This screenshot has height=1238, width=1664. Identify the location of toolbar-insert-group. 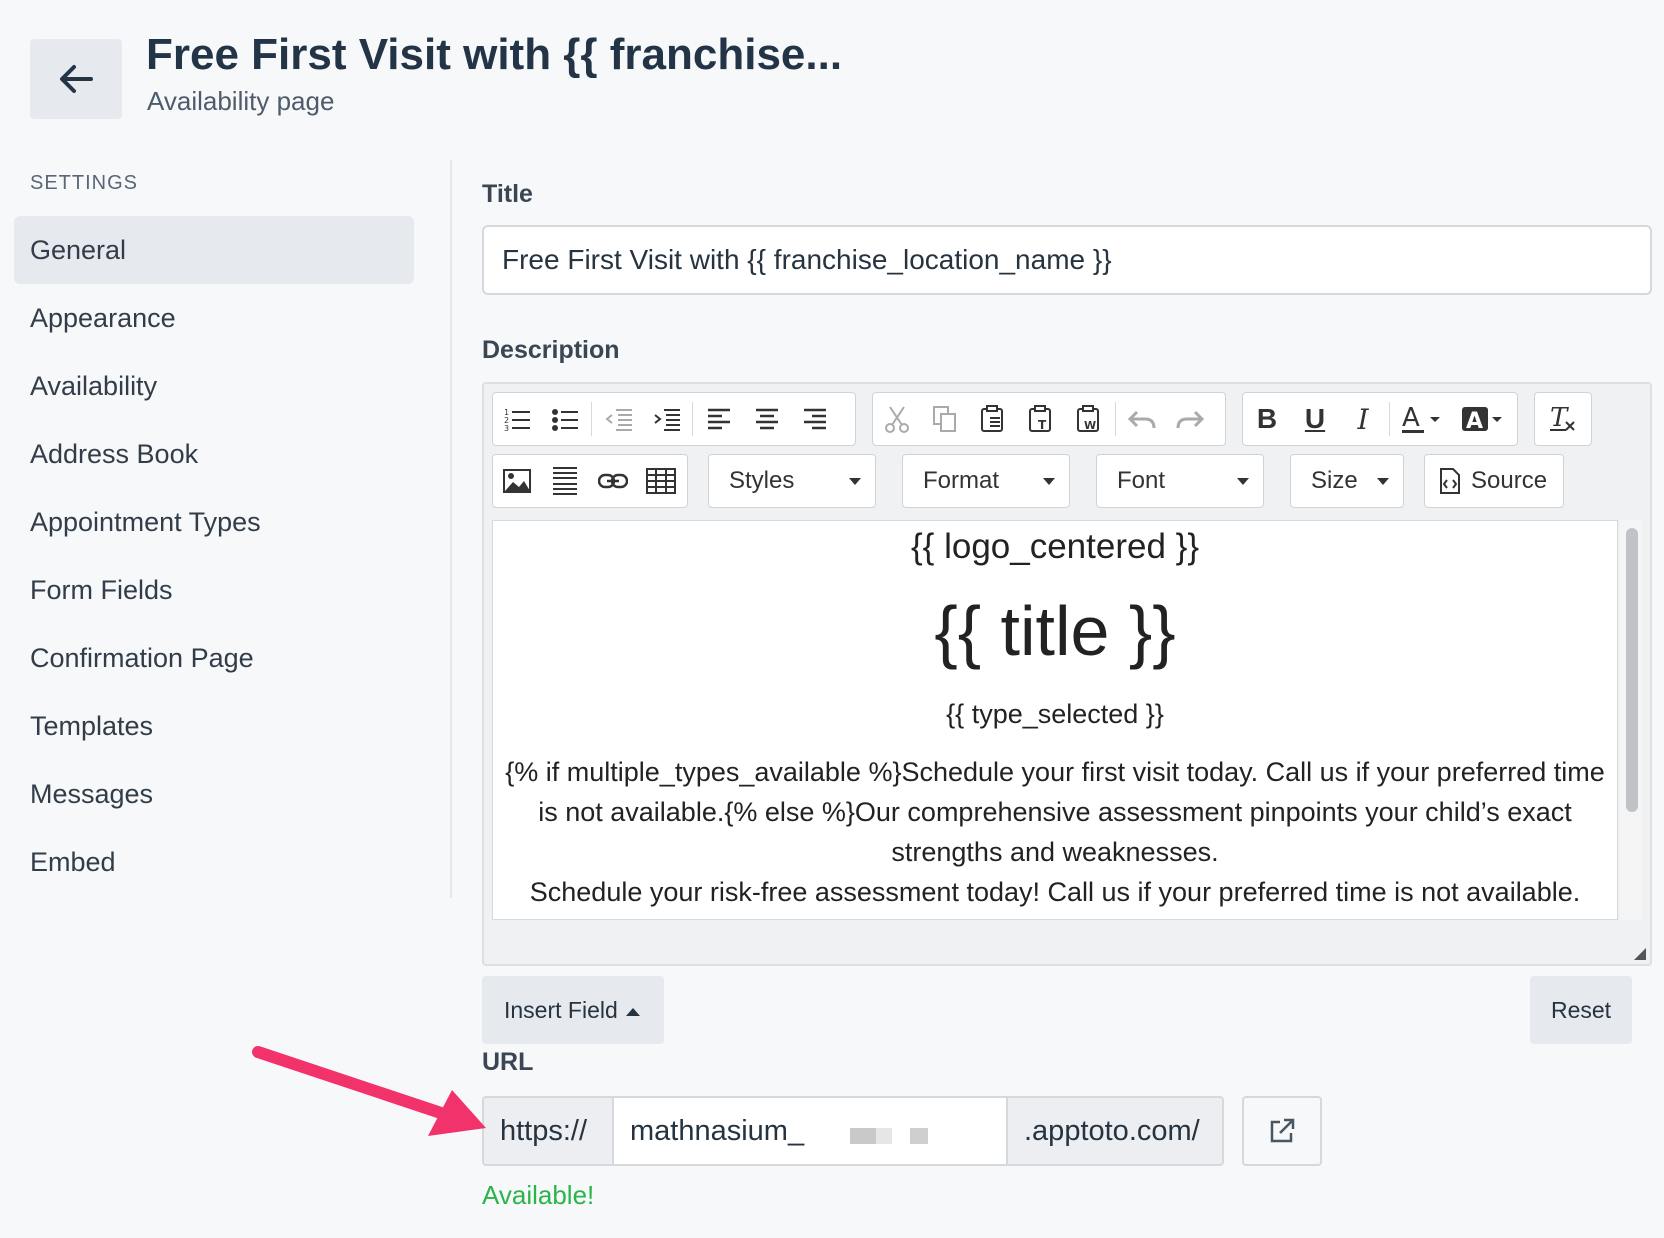
(590, 481).